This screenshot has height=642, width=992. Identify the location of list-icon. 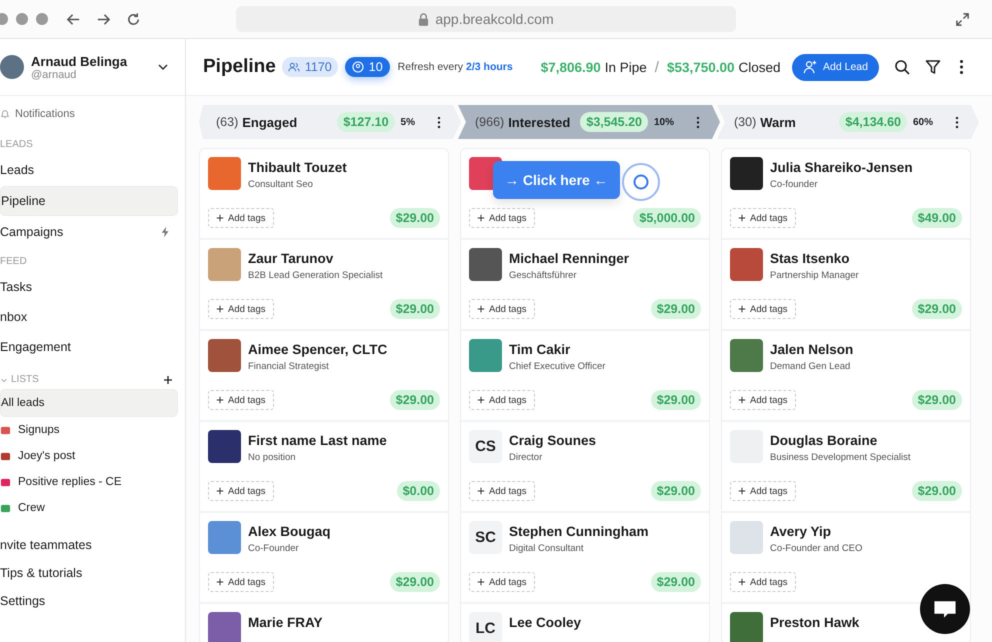
(5, 482).